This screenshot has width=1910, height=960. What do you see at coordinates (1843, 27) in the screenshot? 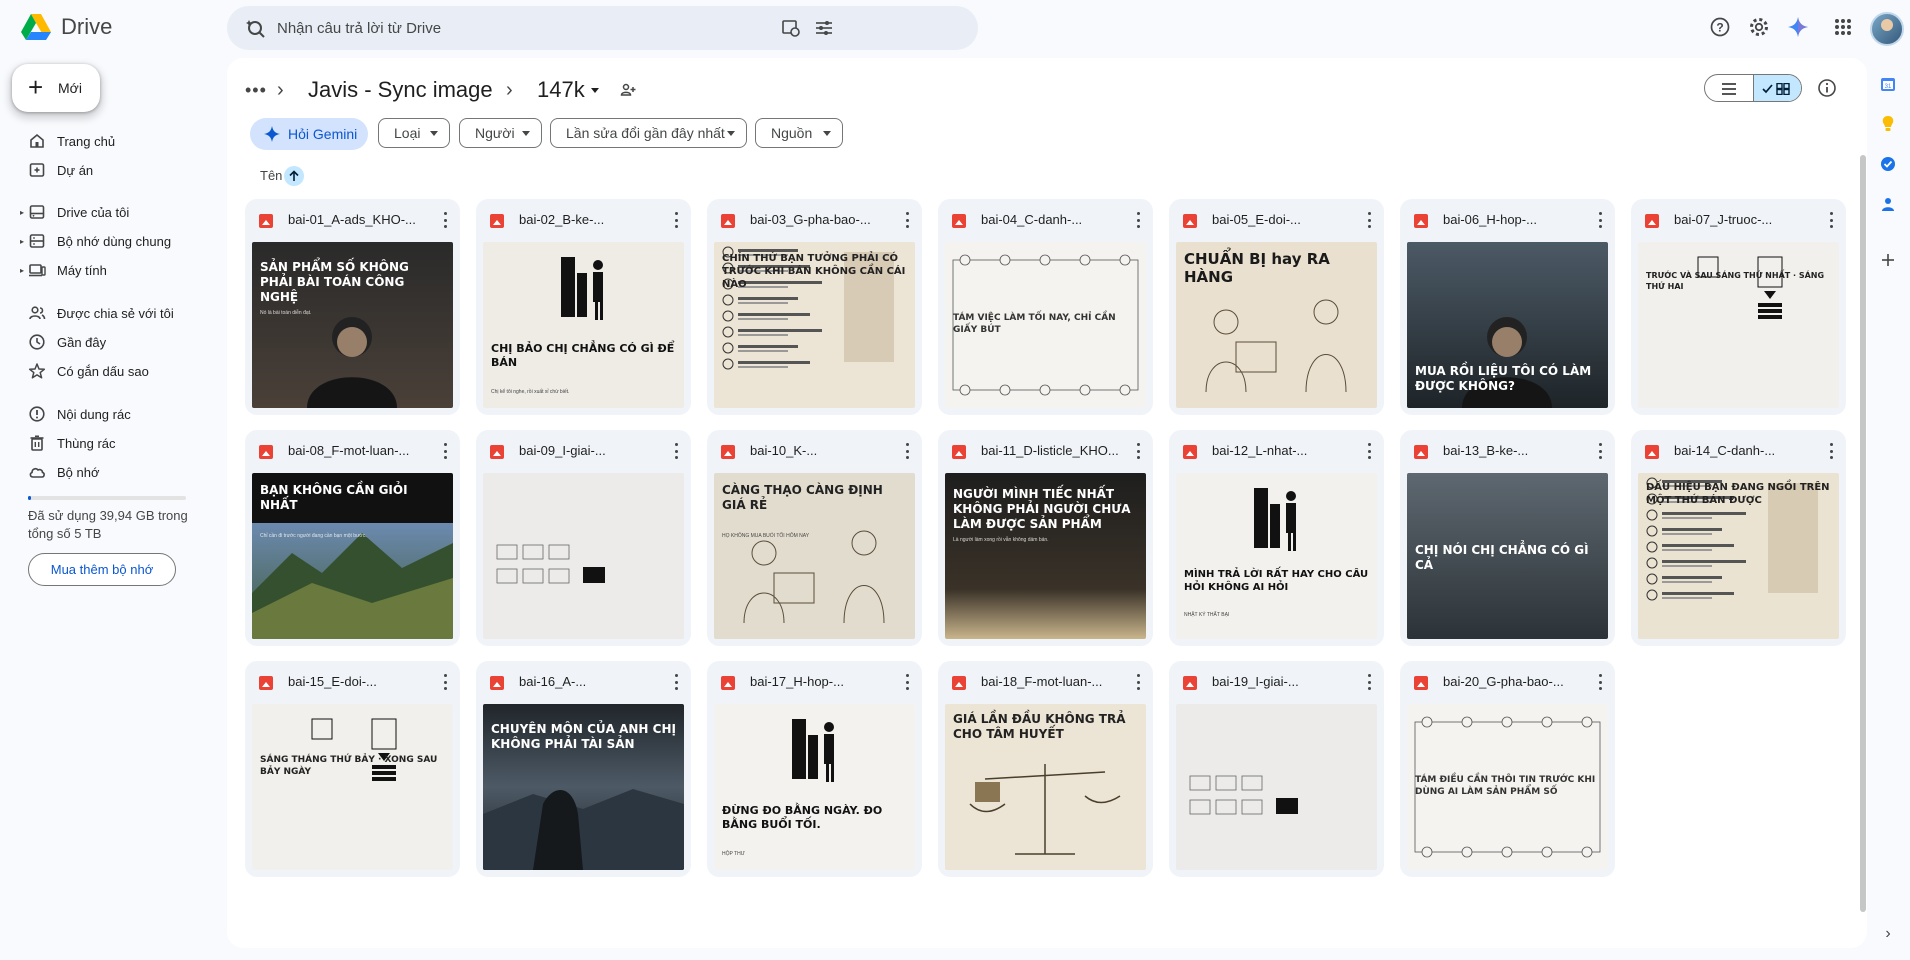
I see `apps-grid-icon` at bounding box center [1843, 27].